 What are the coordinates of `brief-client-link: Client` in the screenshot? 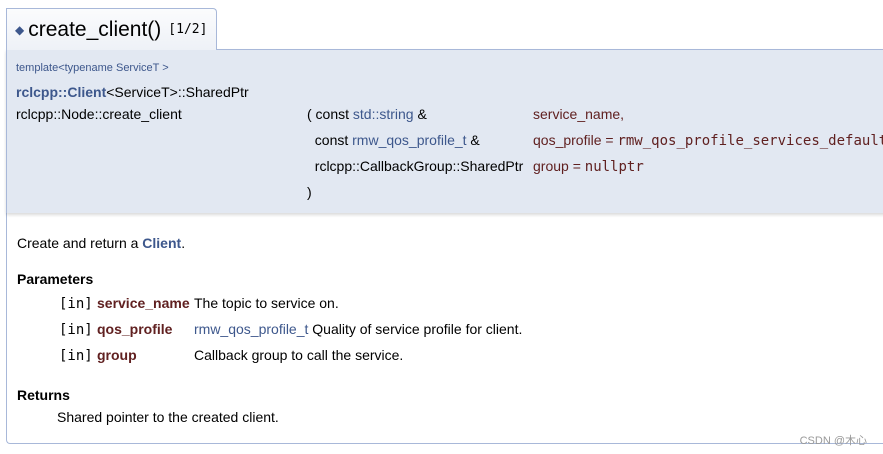 It's located at (161, 243).